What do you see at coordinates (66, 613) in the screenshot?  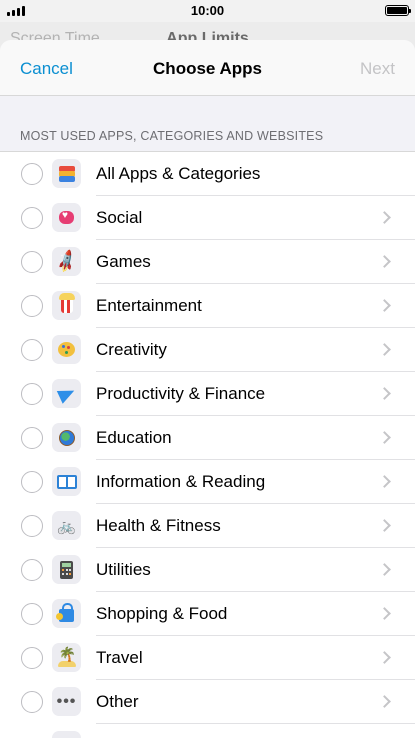 I see `shopping-bag-icon` at bounding box center [66, 613].